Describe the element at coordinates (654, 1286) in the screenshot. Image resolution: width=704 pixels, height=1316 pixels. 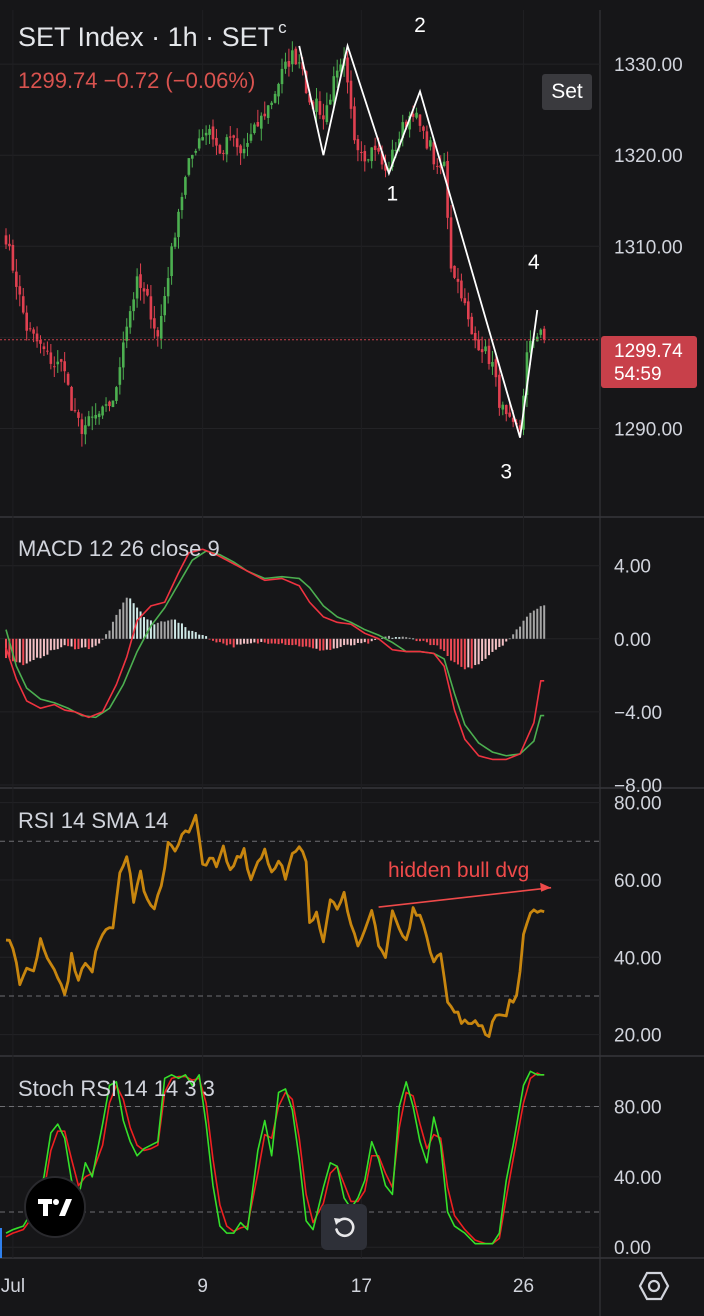
I see `chart-settings-button` at that location.